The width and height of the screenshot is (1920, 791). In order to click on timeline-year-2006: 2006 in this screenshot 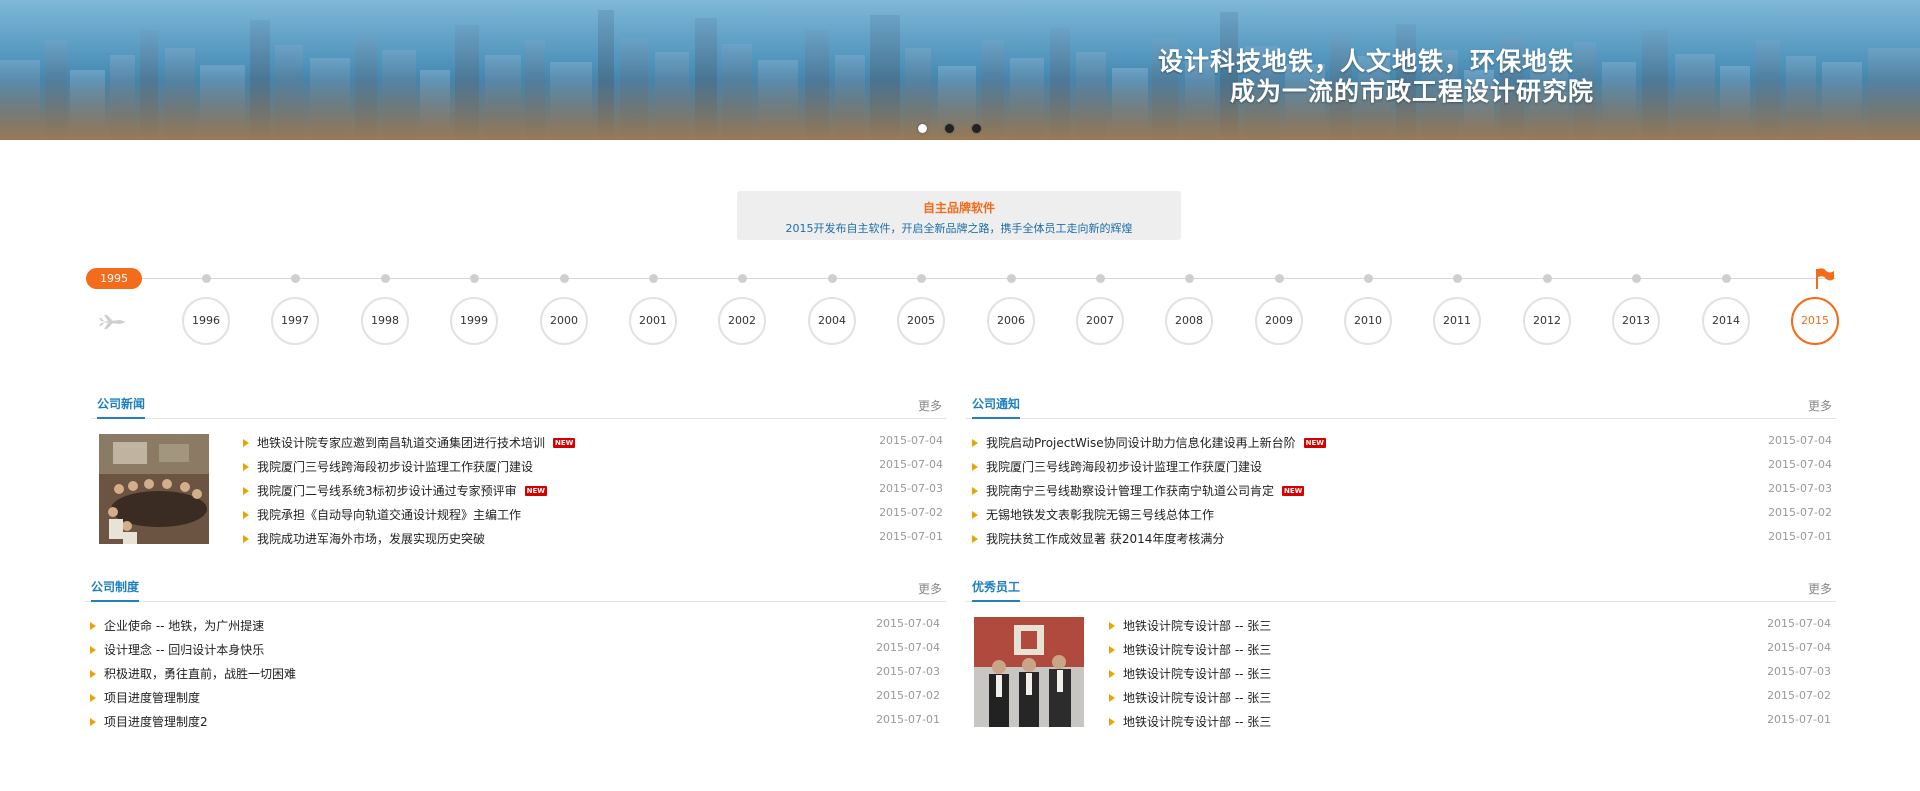, I will do `click(1011, 321)`.